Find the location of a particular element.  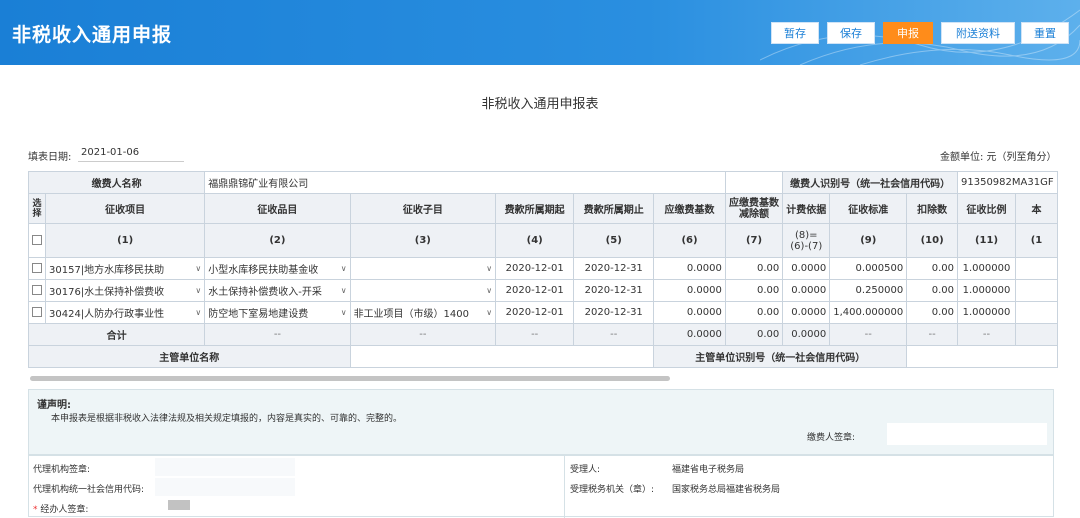

supervisor-id-input is located at coordinates (982, 356).